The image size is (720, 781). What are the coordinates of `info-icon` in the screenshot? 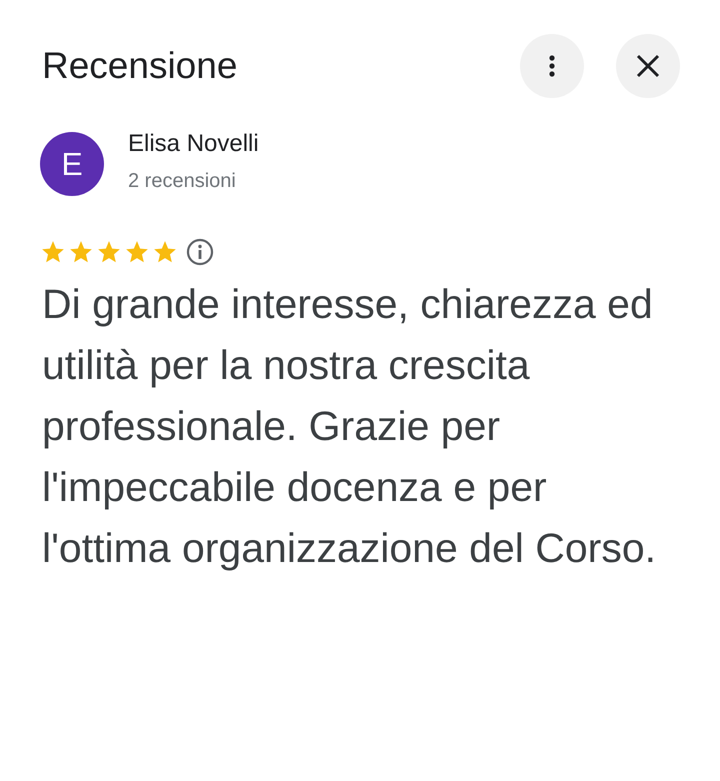 It's located at (200, 252).